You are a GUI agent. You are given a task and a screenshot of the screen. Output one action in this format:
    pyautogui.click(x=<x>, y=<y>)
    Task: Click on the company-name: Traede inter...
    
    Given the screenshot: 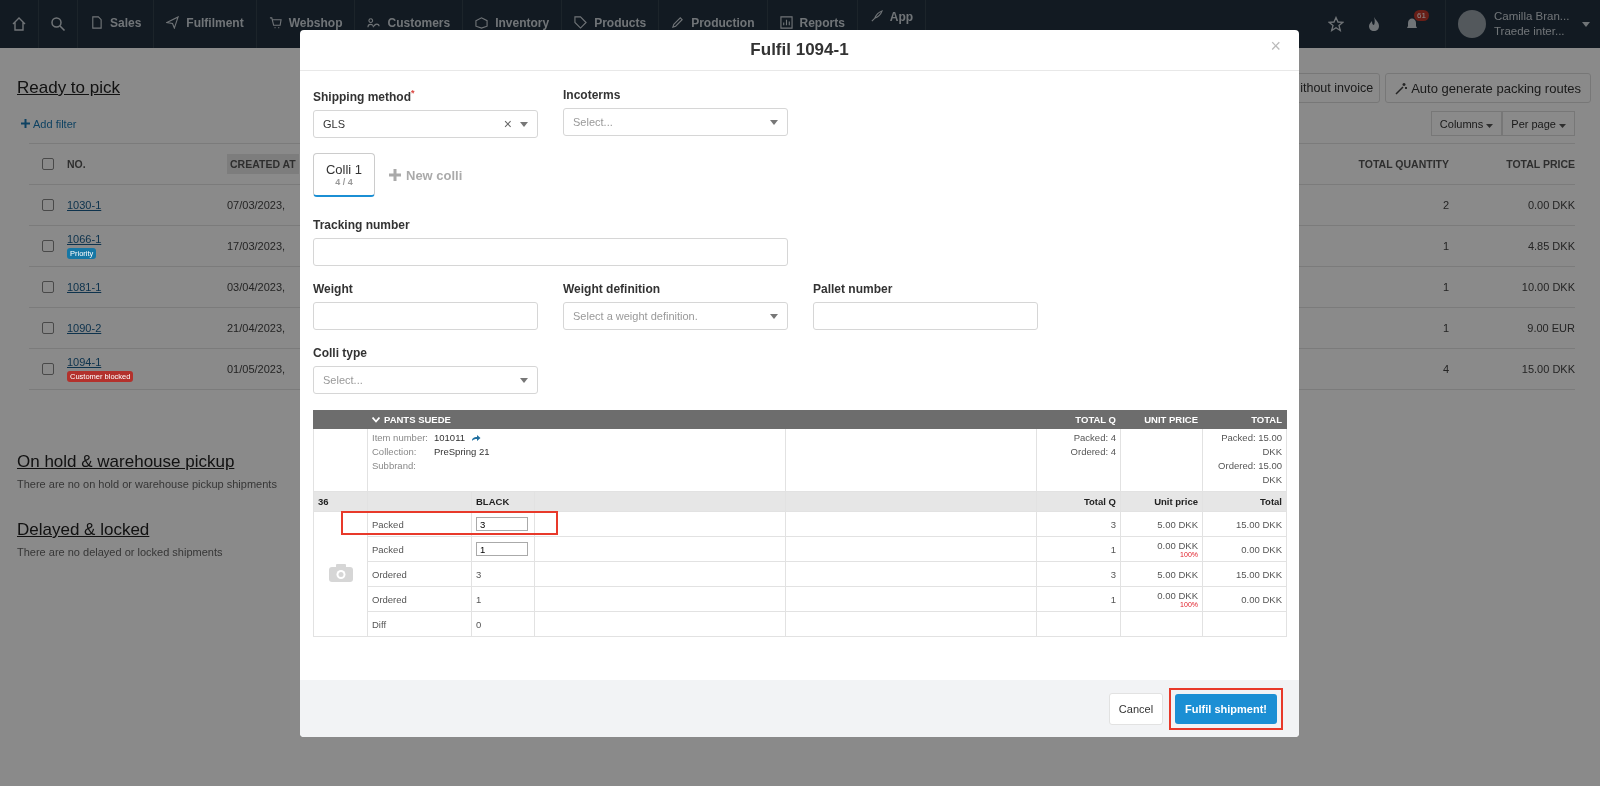 What is the action you would take?
    pyautogui.click(x=1529, y=31)
    